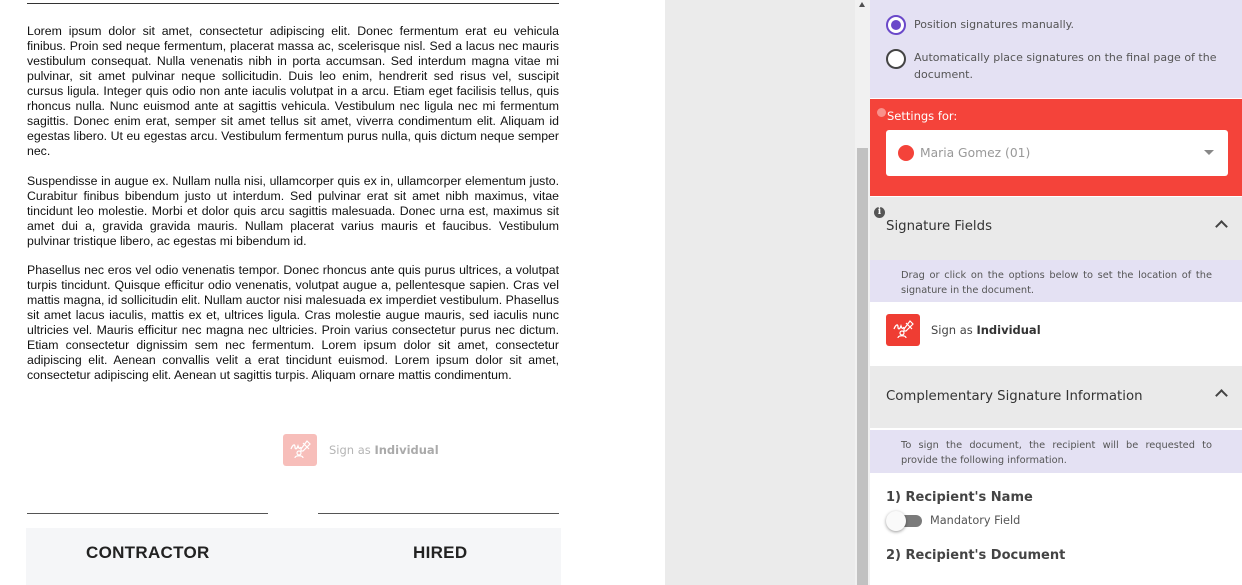  I want to click on mandatory-field-label: Mandatory Field, so click(975, 520).